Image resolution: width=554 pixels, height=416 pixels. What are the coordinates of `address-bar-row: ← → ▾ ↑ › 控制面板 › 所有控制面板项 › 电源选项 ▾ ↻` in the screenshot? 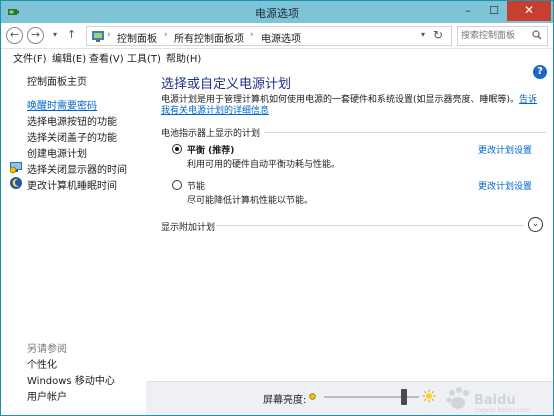 It's located at (277, 36).